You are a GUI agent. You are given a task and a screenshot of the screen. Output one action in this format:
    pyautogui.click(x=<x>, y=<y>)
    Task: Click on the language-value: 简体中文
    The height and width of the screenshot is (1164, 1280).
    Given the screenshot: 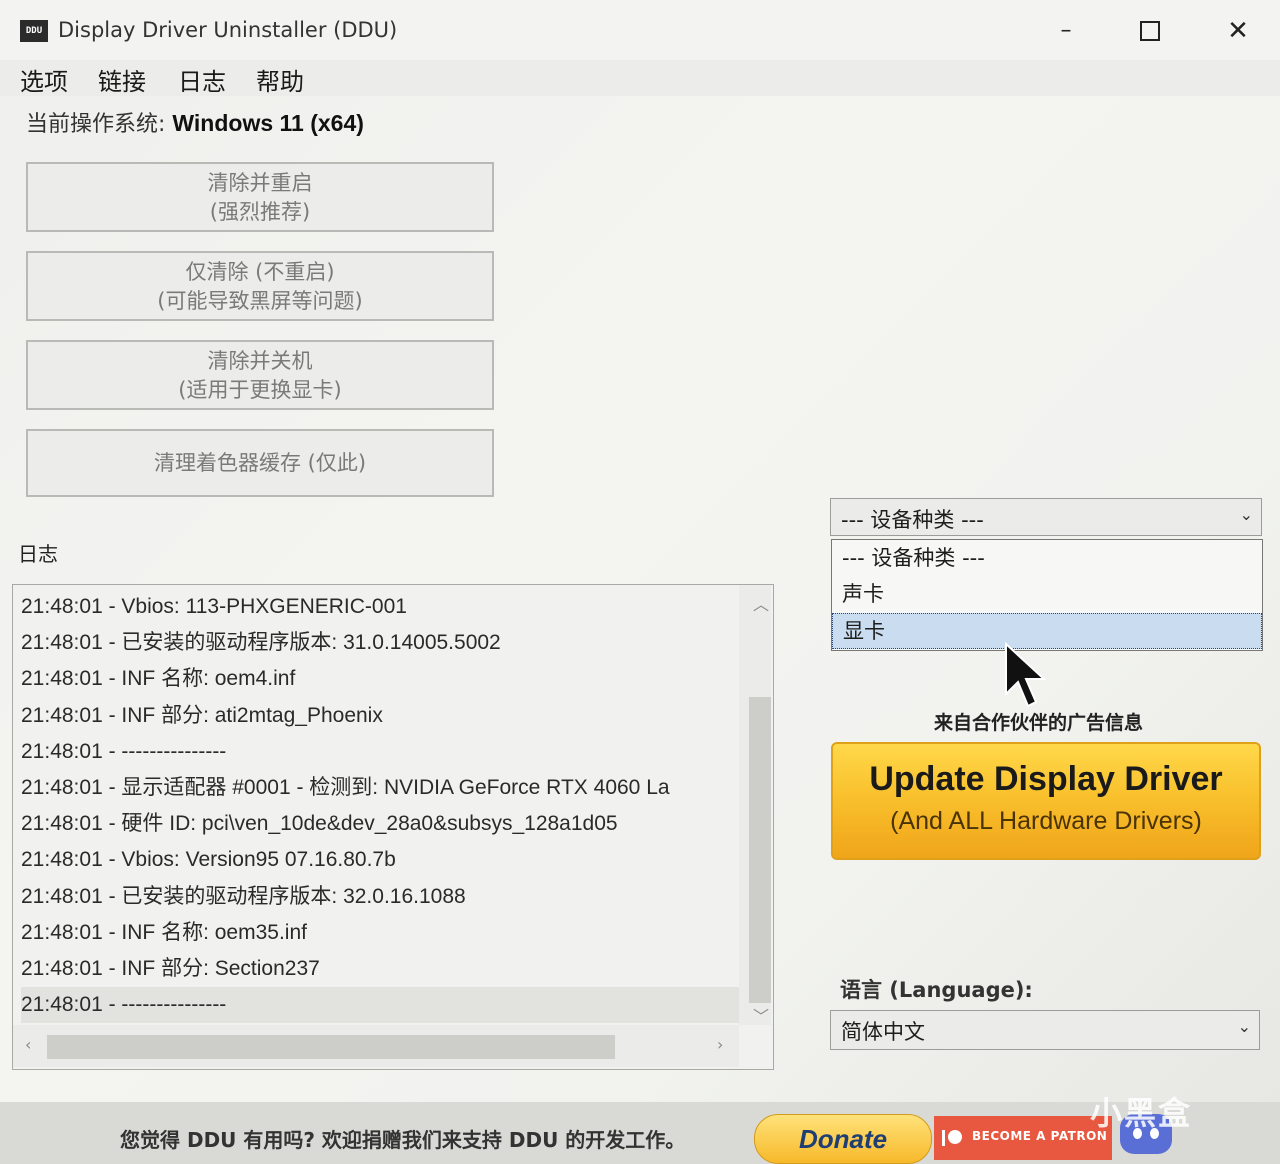 What is the action you would take?
    pyautogui.click(x=883, y=1032)
    